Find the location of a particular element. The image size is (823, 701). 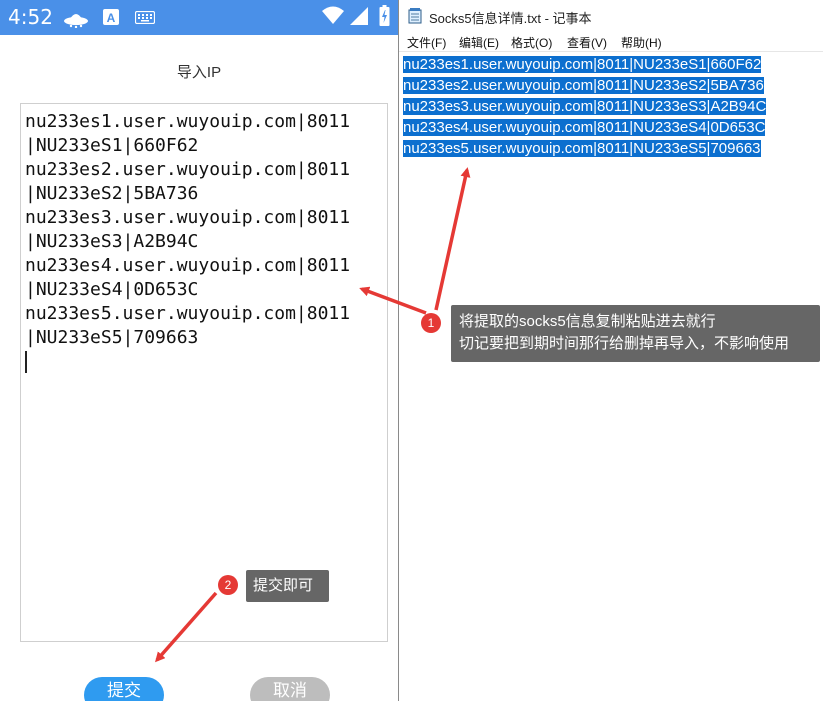

callout-1-line-2: 切记要把到期时间那行给删掉再导入，不影响使用 is located at coordinates (624, 343).